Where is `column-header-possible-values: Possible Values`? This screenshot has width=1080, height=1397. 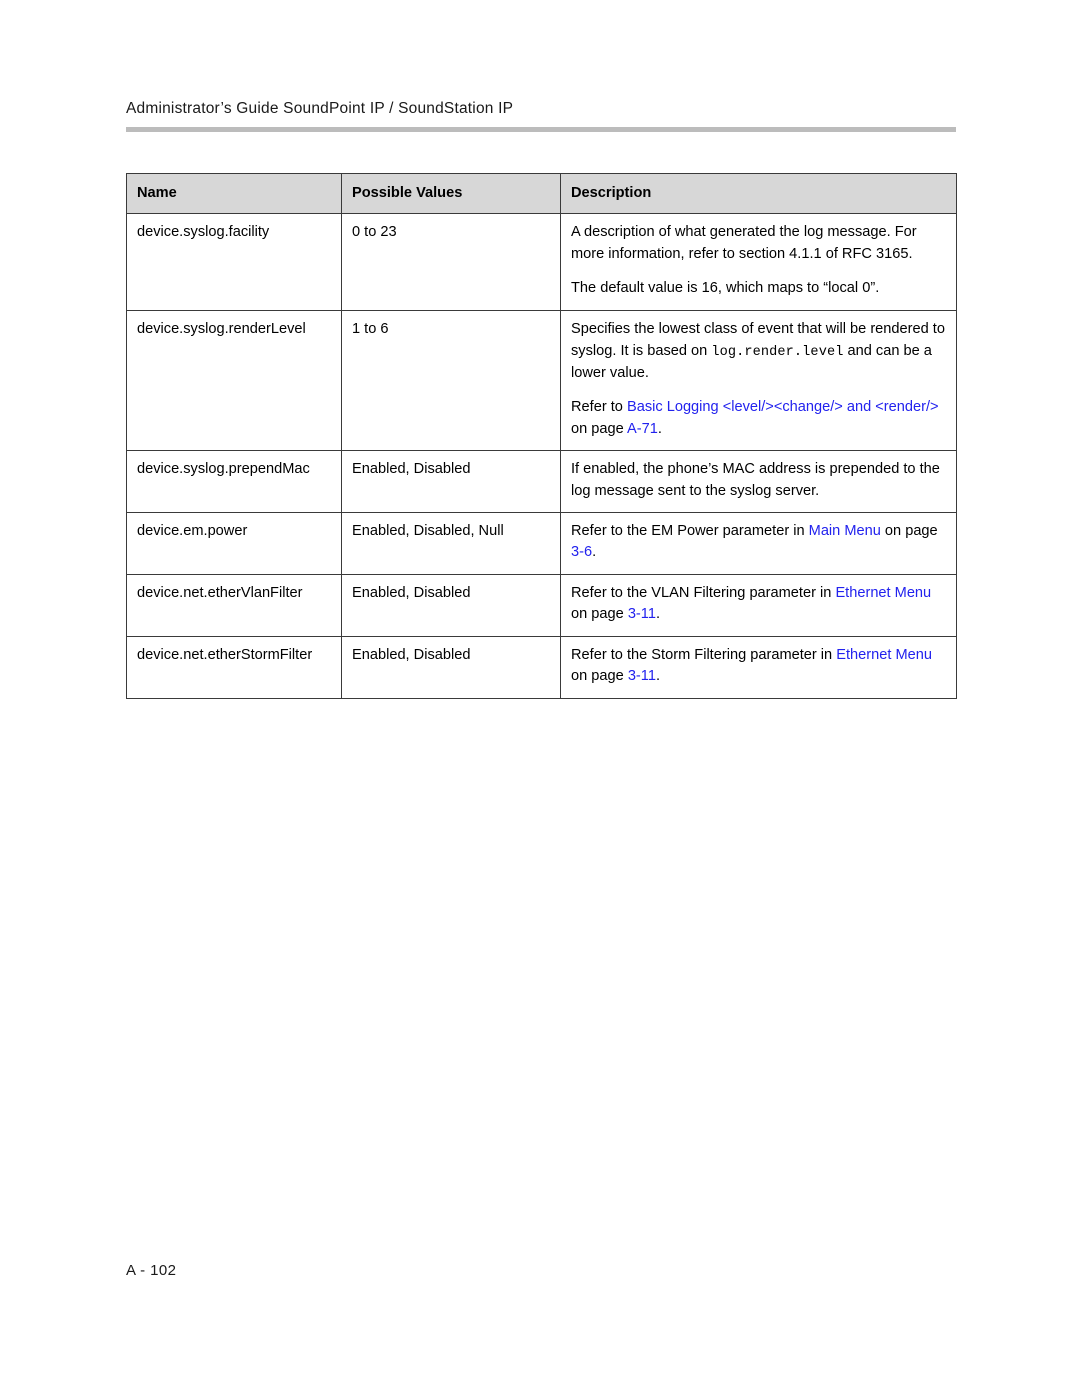
column-header-possible-values: Possible Values is located at coordinates (451, 193).